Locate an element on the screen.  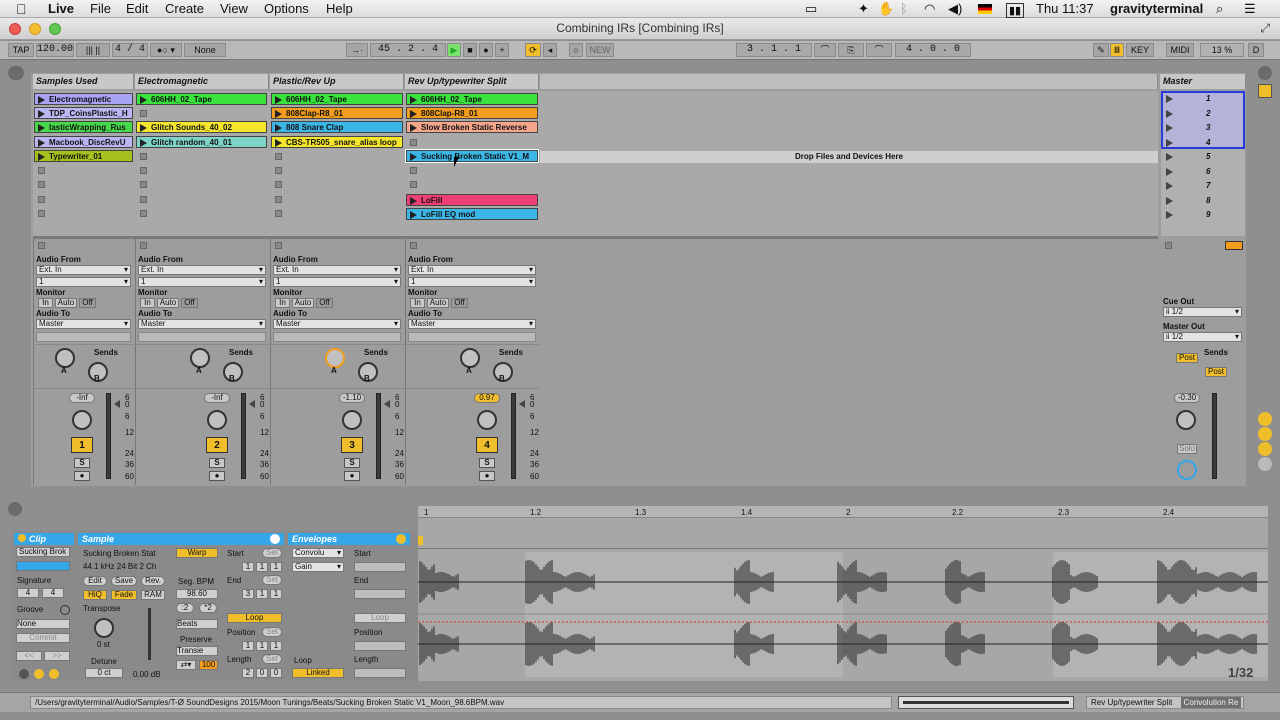
cue-volume-knob is located at coordinates (1187, 470).